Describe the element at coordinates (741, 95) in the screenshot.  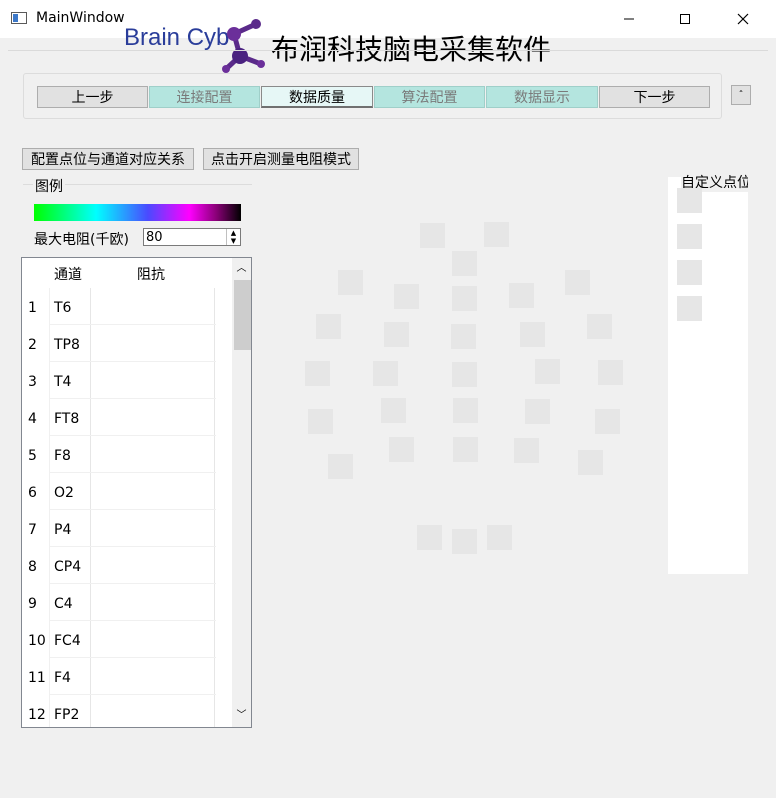
I see `collapse-button: ˆ` at that location.